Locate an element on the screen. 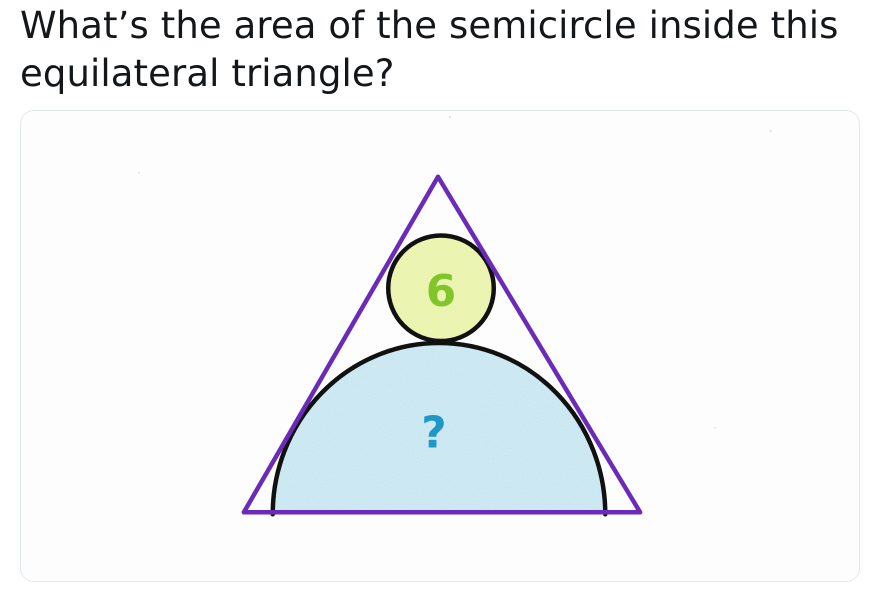 The image size is (881, 595). semicircle-unknown-label: ? is located at coordinates (433, 433).